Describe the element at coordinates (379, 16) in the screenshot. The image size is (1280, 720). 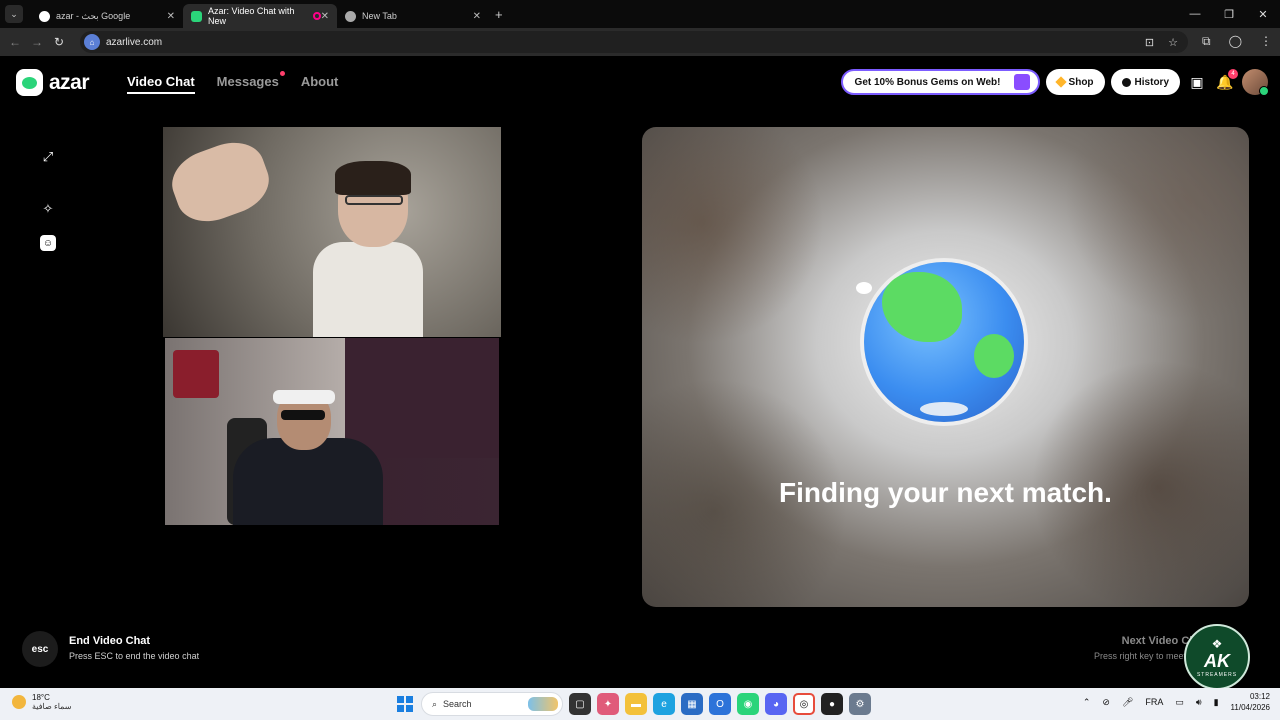
I see `tab-title: New Tab` at that location.